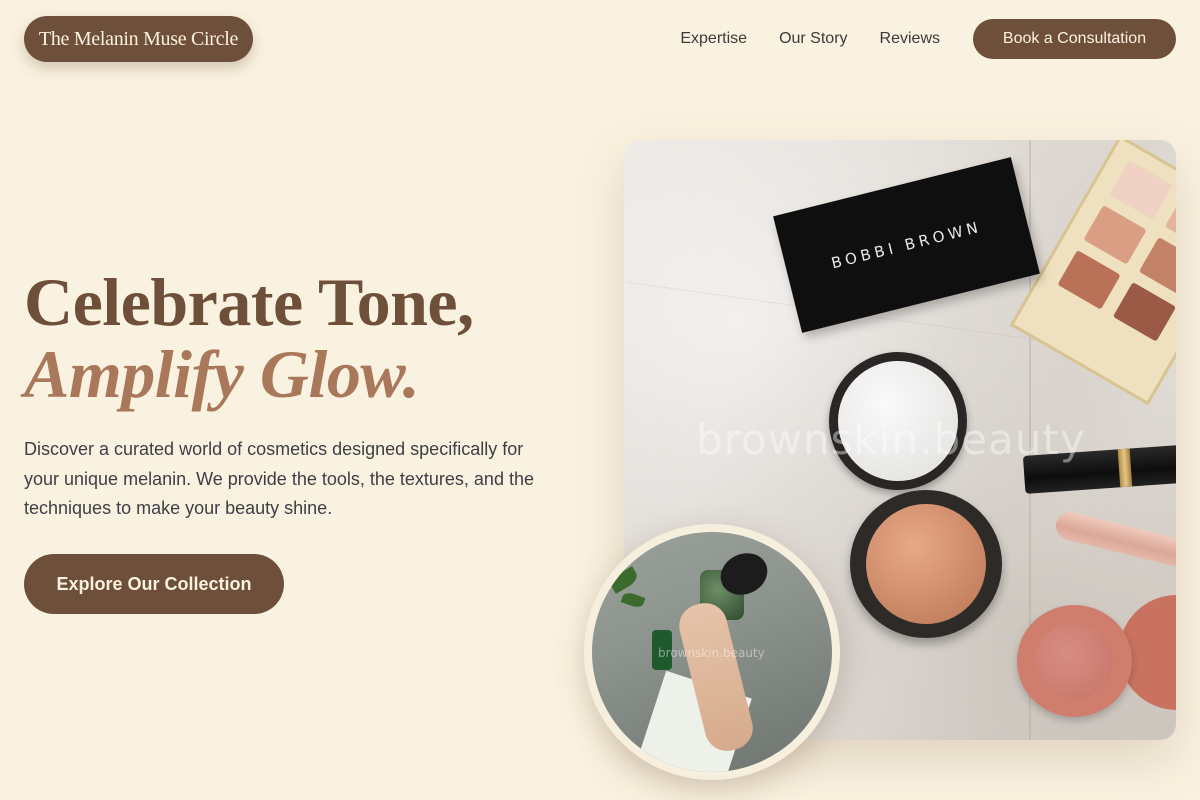 This screenshot has width=1200, height=800. I want to click on nav-link-our-story: Our Story, so click(813, 39).